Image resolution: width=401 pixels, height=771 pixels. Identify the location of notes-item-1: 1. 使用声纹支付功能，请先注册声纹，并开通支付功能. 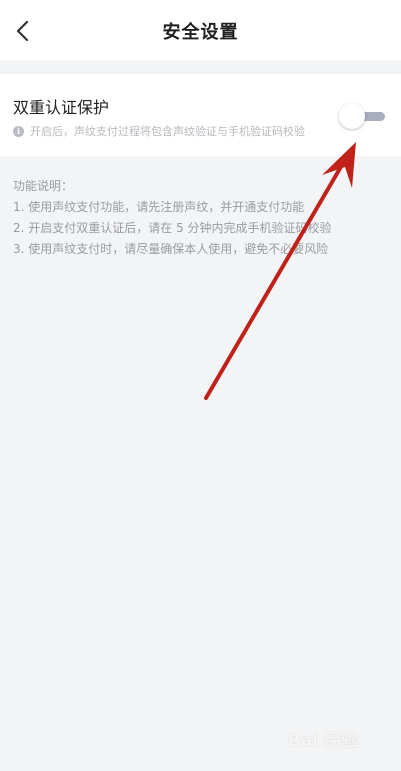
(159, 207).